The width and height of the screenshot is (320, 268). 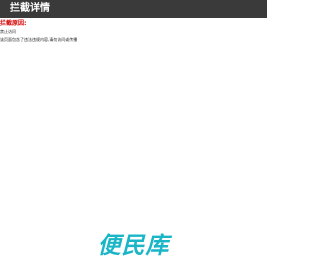 I want to click on block-reason-heading: 拦截原因:, so click(x=13, y=23).